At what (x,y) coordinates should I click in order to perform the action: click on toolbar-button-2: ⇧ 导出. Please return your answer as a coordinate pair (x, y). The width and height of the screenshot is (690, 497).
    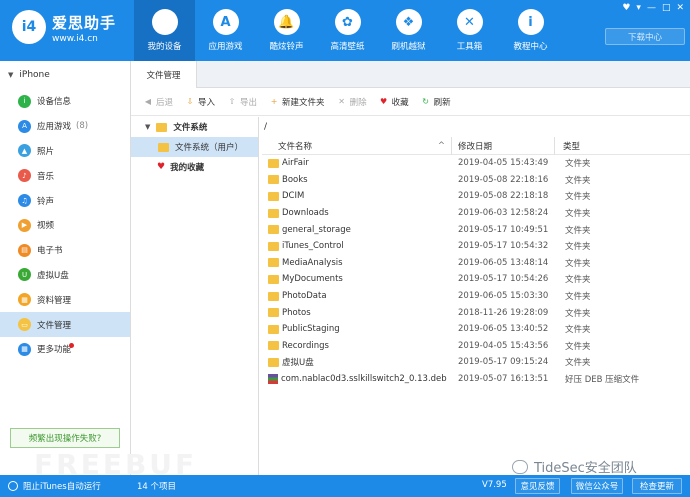
    Looking at the image, I should click on (242, 102).